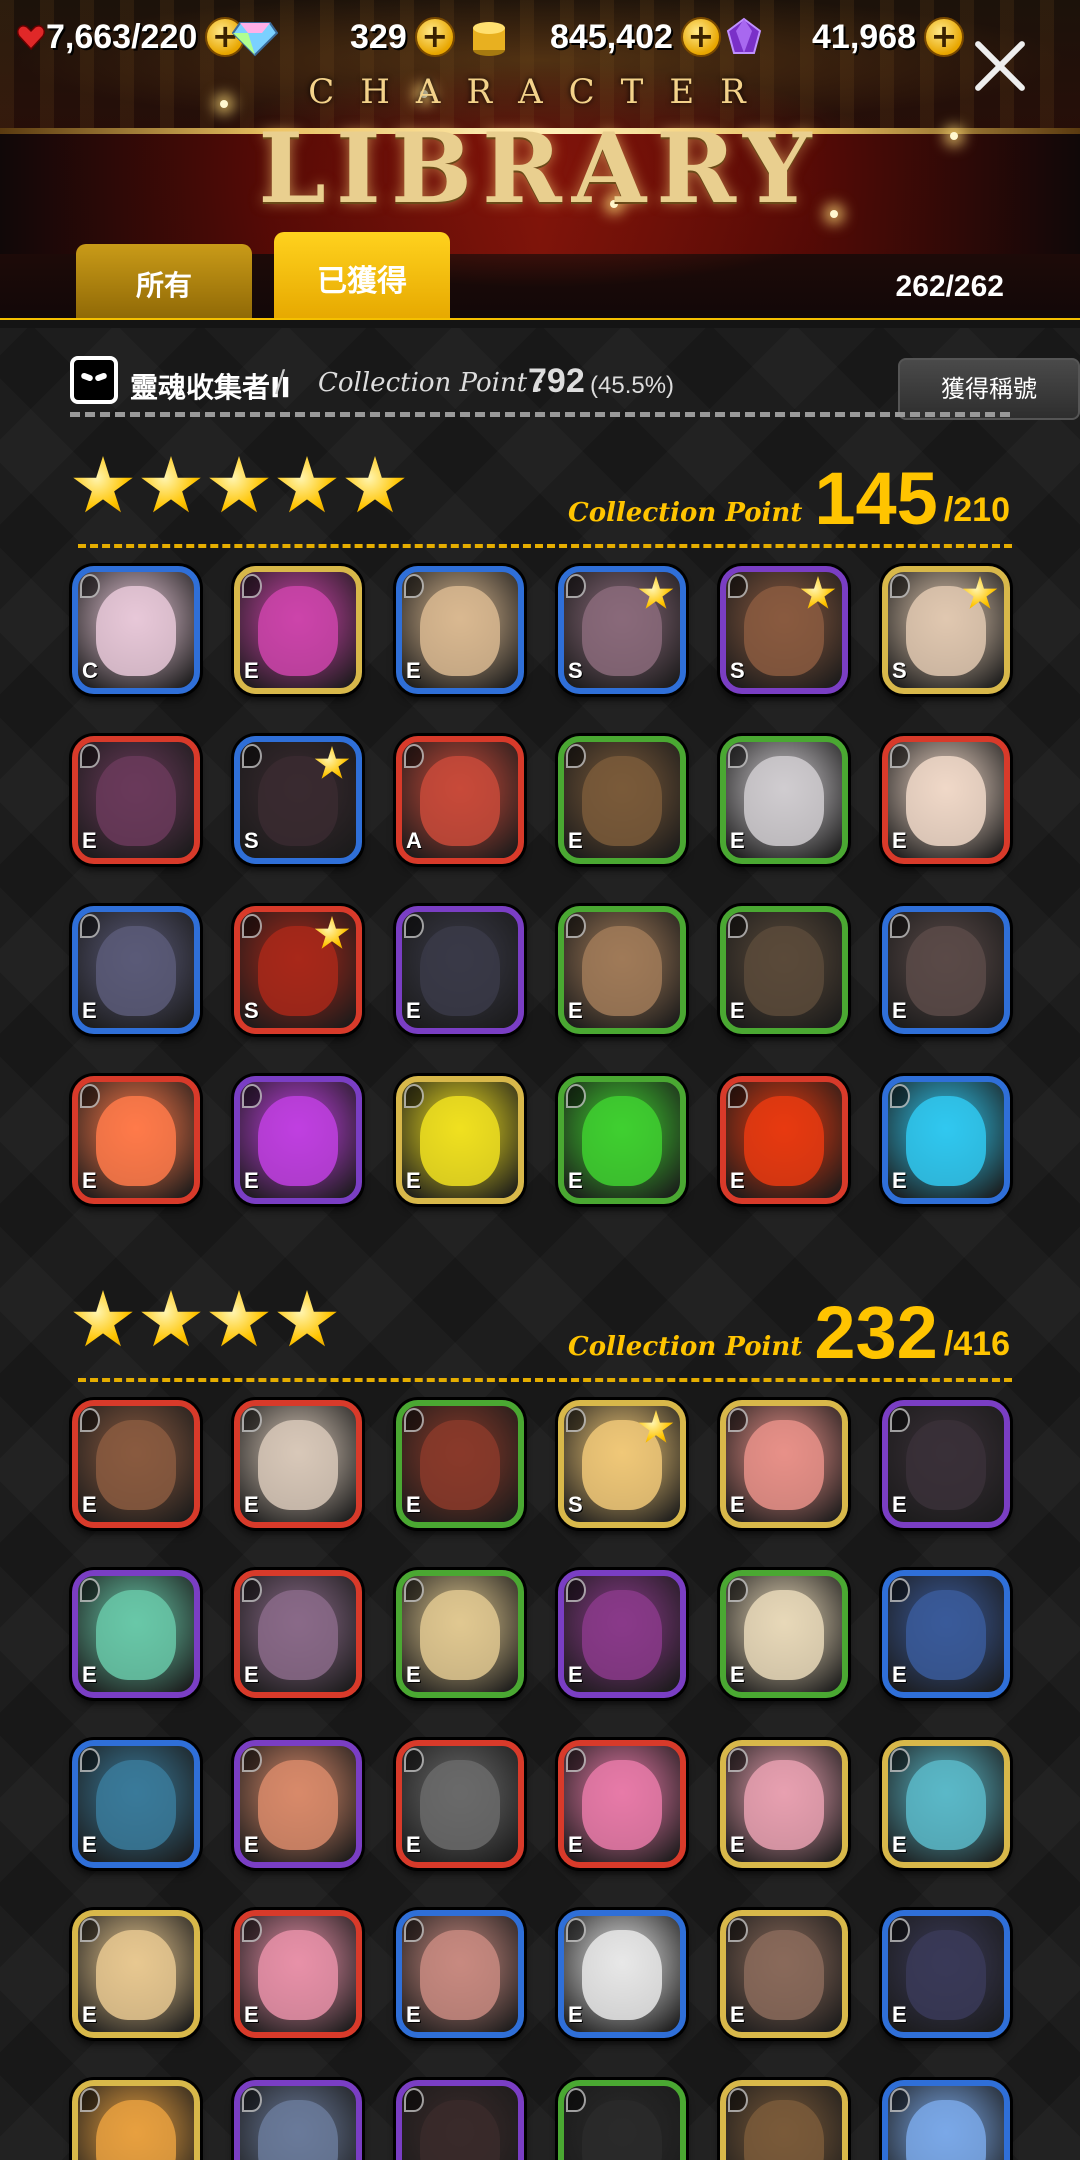  Describe the element at coordinates (136, 630) in the screenshot. I see `character-card: C` at that location.